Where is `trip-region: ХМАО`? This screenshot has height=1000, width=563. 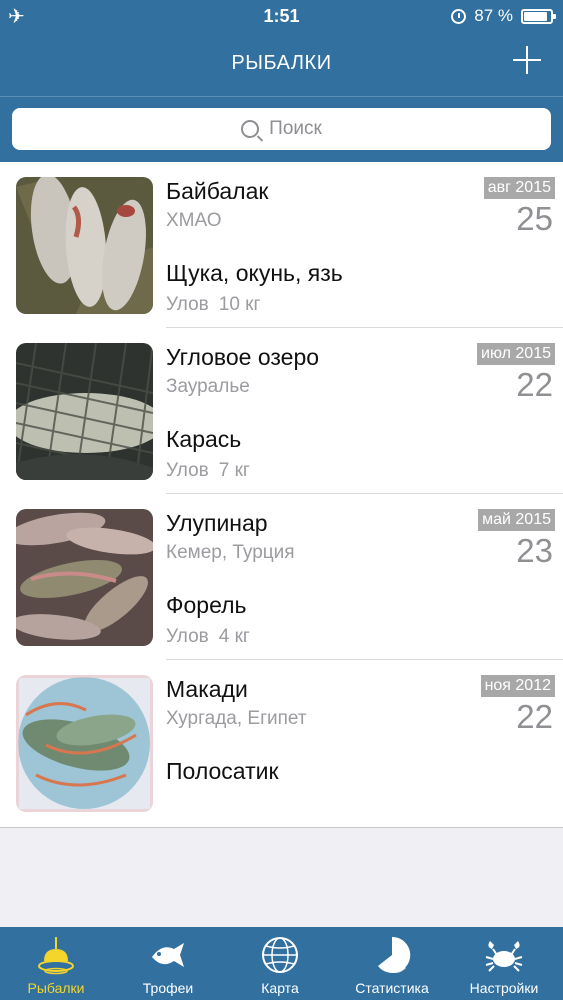
trip-region: ХМАО is located at coordinates (194, 220).